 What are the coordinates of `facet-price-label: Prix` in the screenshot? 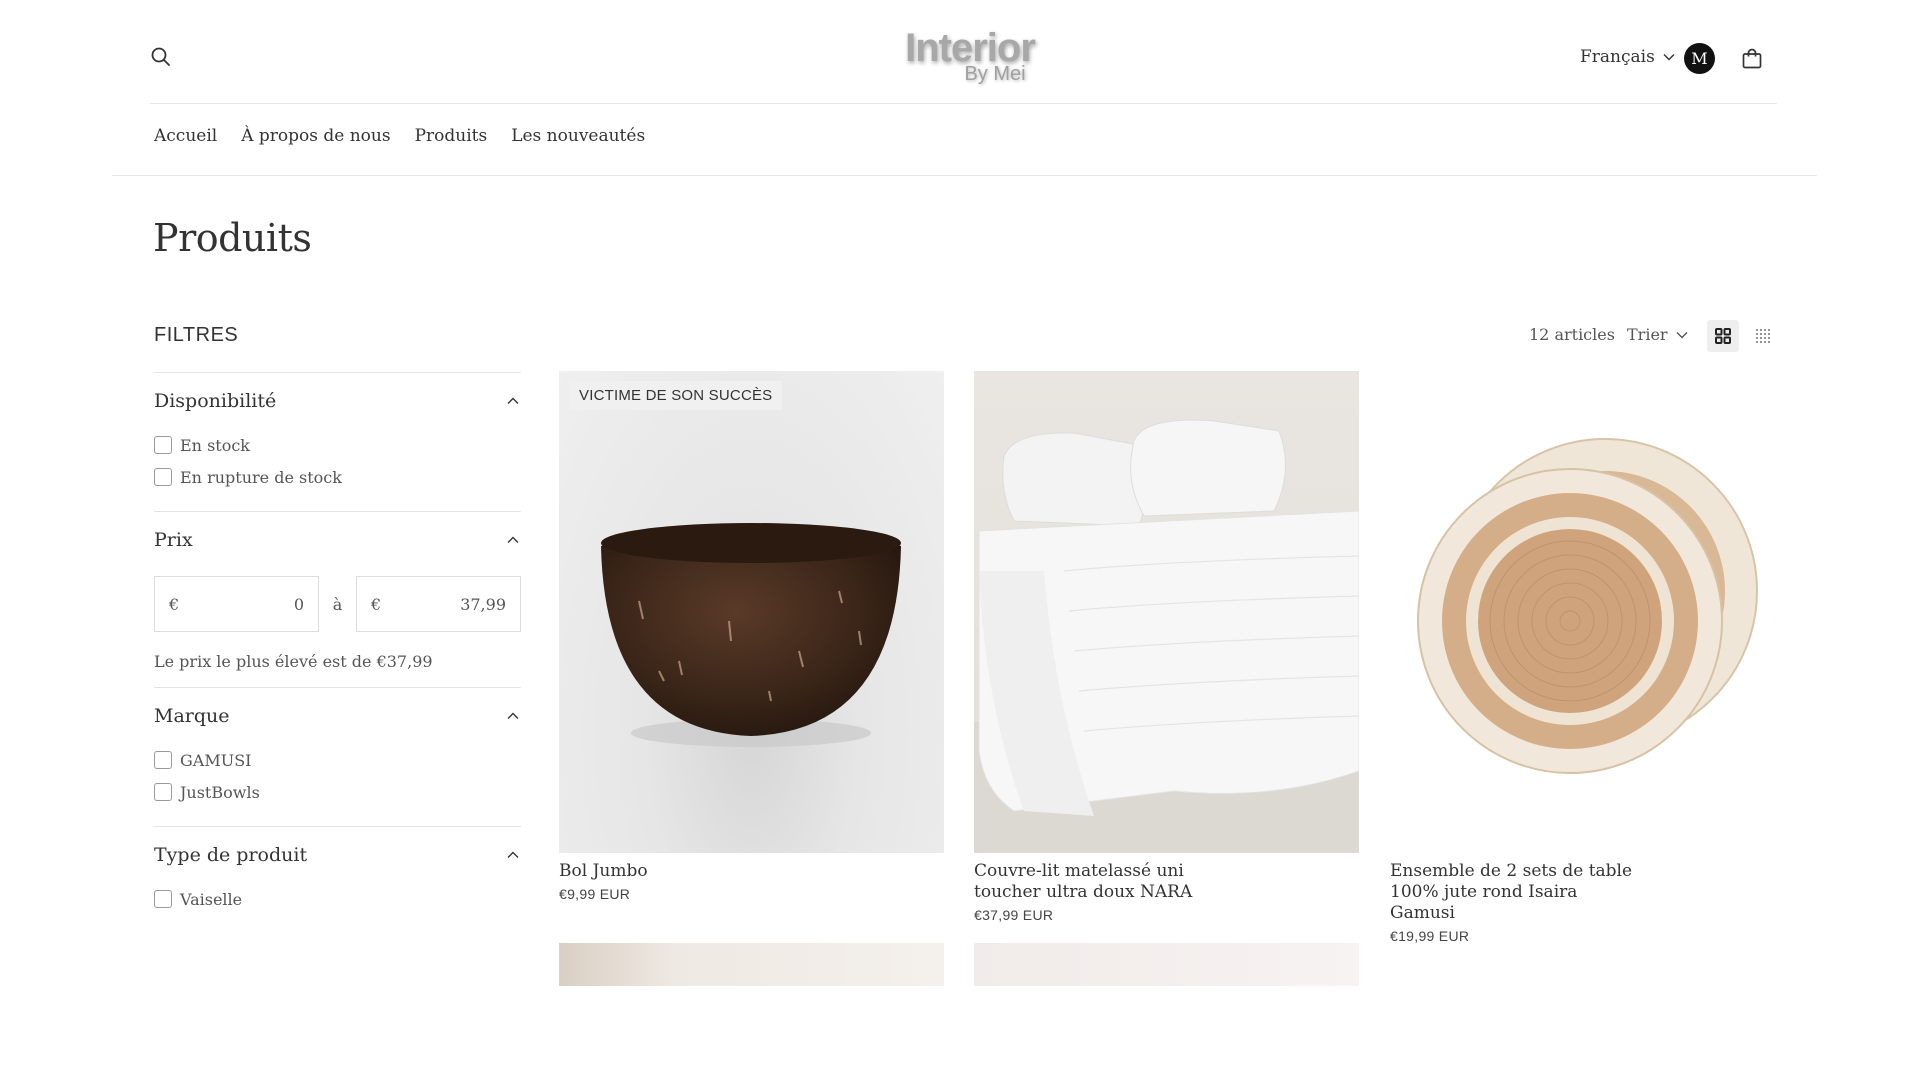 It's located at (173, 540).